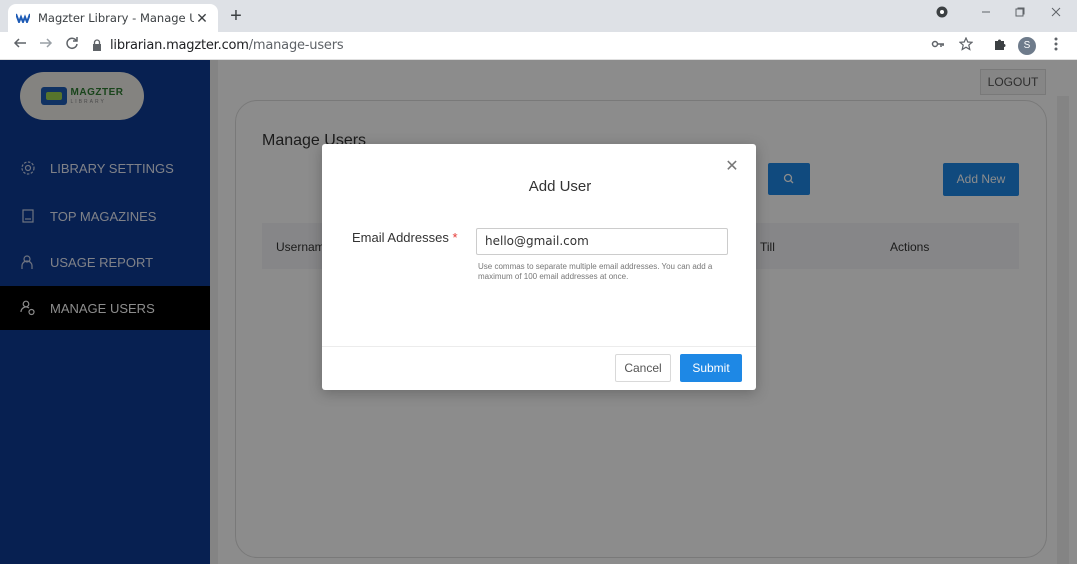 The width and height of the screenshot is (1077, 564). What do you see at coordinates (538, 16) in the screenshot?
I see `browser-tab-strip: Magzter Library - Manage Users ✕ +` at bounding box center [538, 16].